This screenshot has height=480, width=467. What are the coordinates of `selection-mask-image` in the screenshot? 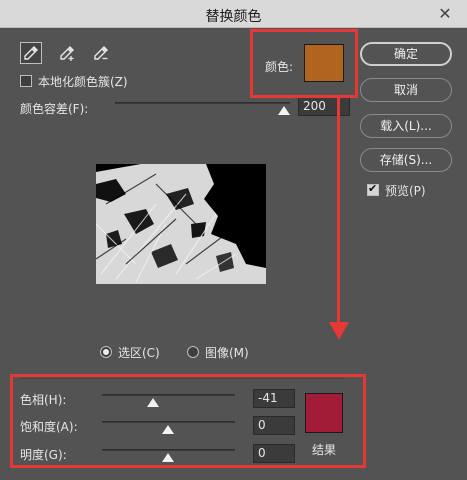 It's located at (181, 224).